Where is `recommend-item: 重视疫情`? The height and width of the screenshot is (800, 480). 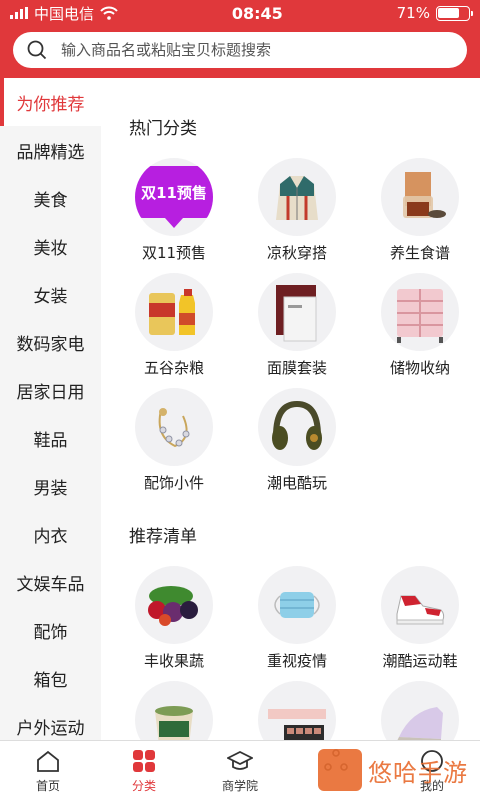 recommend-item: 重视疫情 is located at coordinates (297, 618).